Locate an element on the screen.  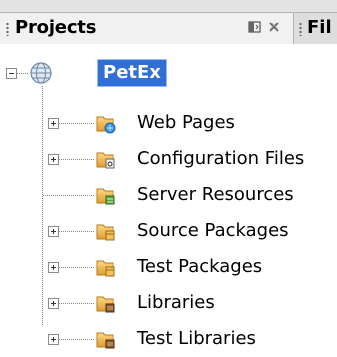
tree-item-label: Web Pages is located at coordinates (186, 122).